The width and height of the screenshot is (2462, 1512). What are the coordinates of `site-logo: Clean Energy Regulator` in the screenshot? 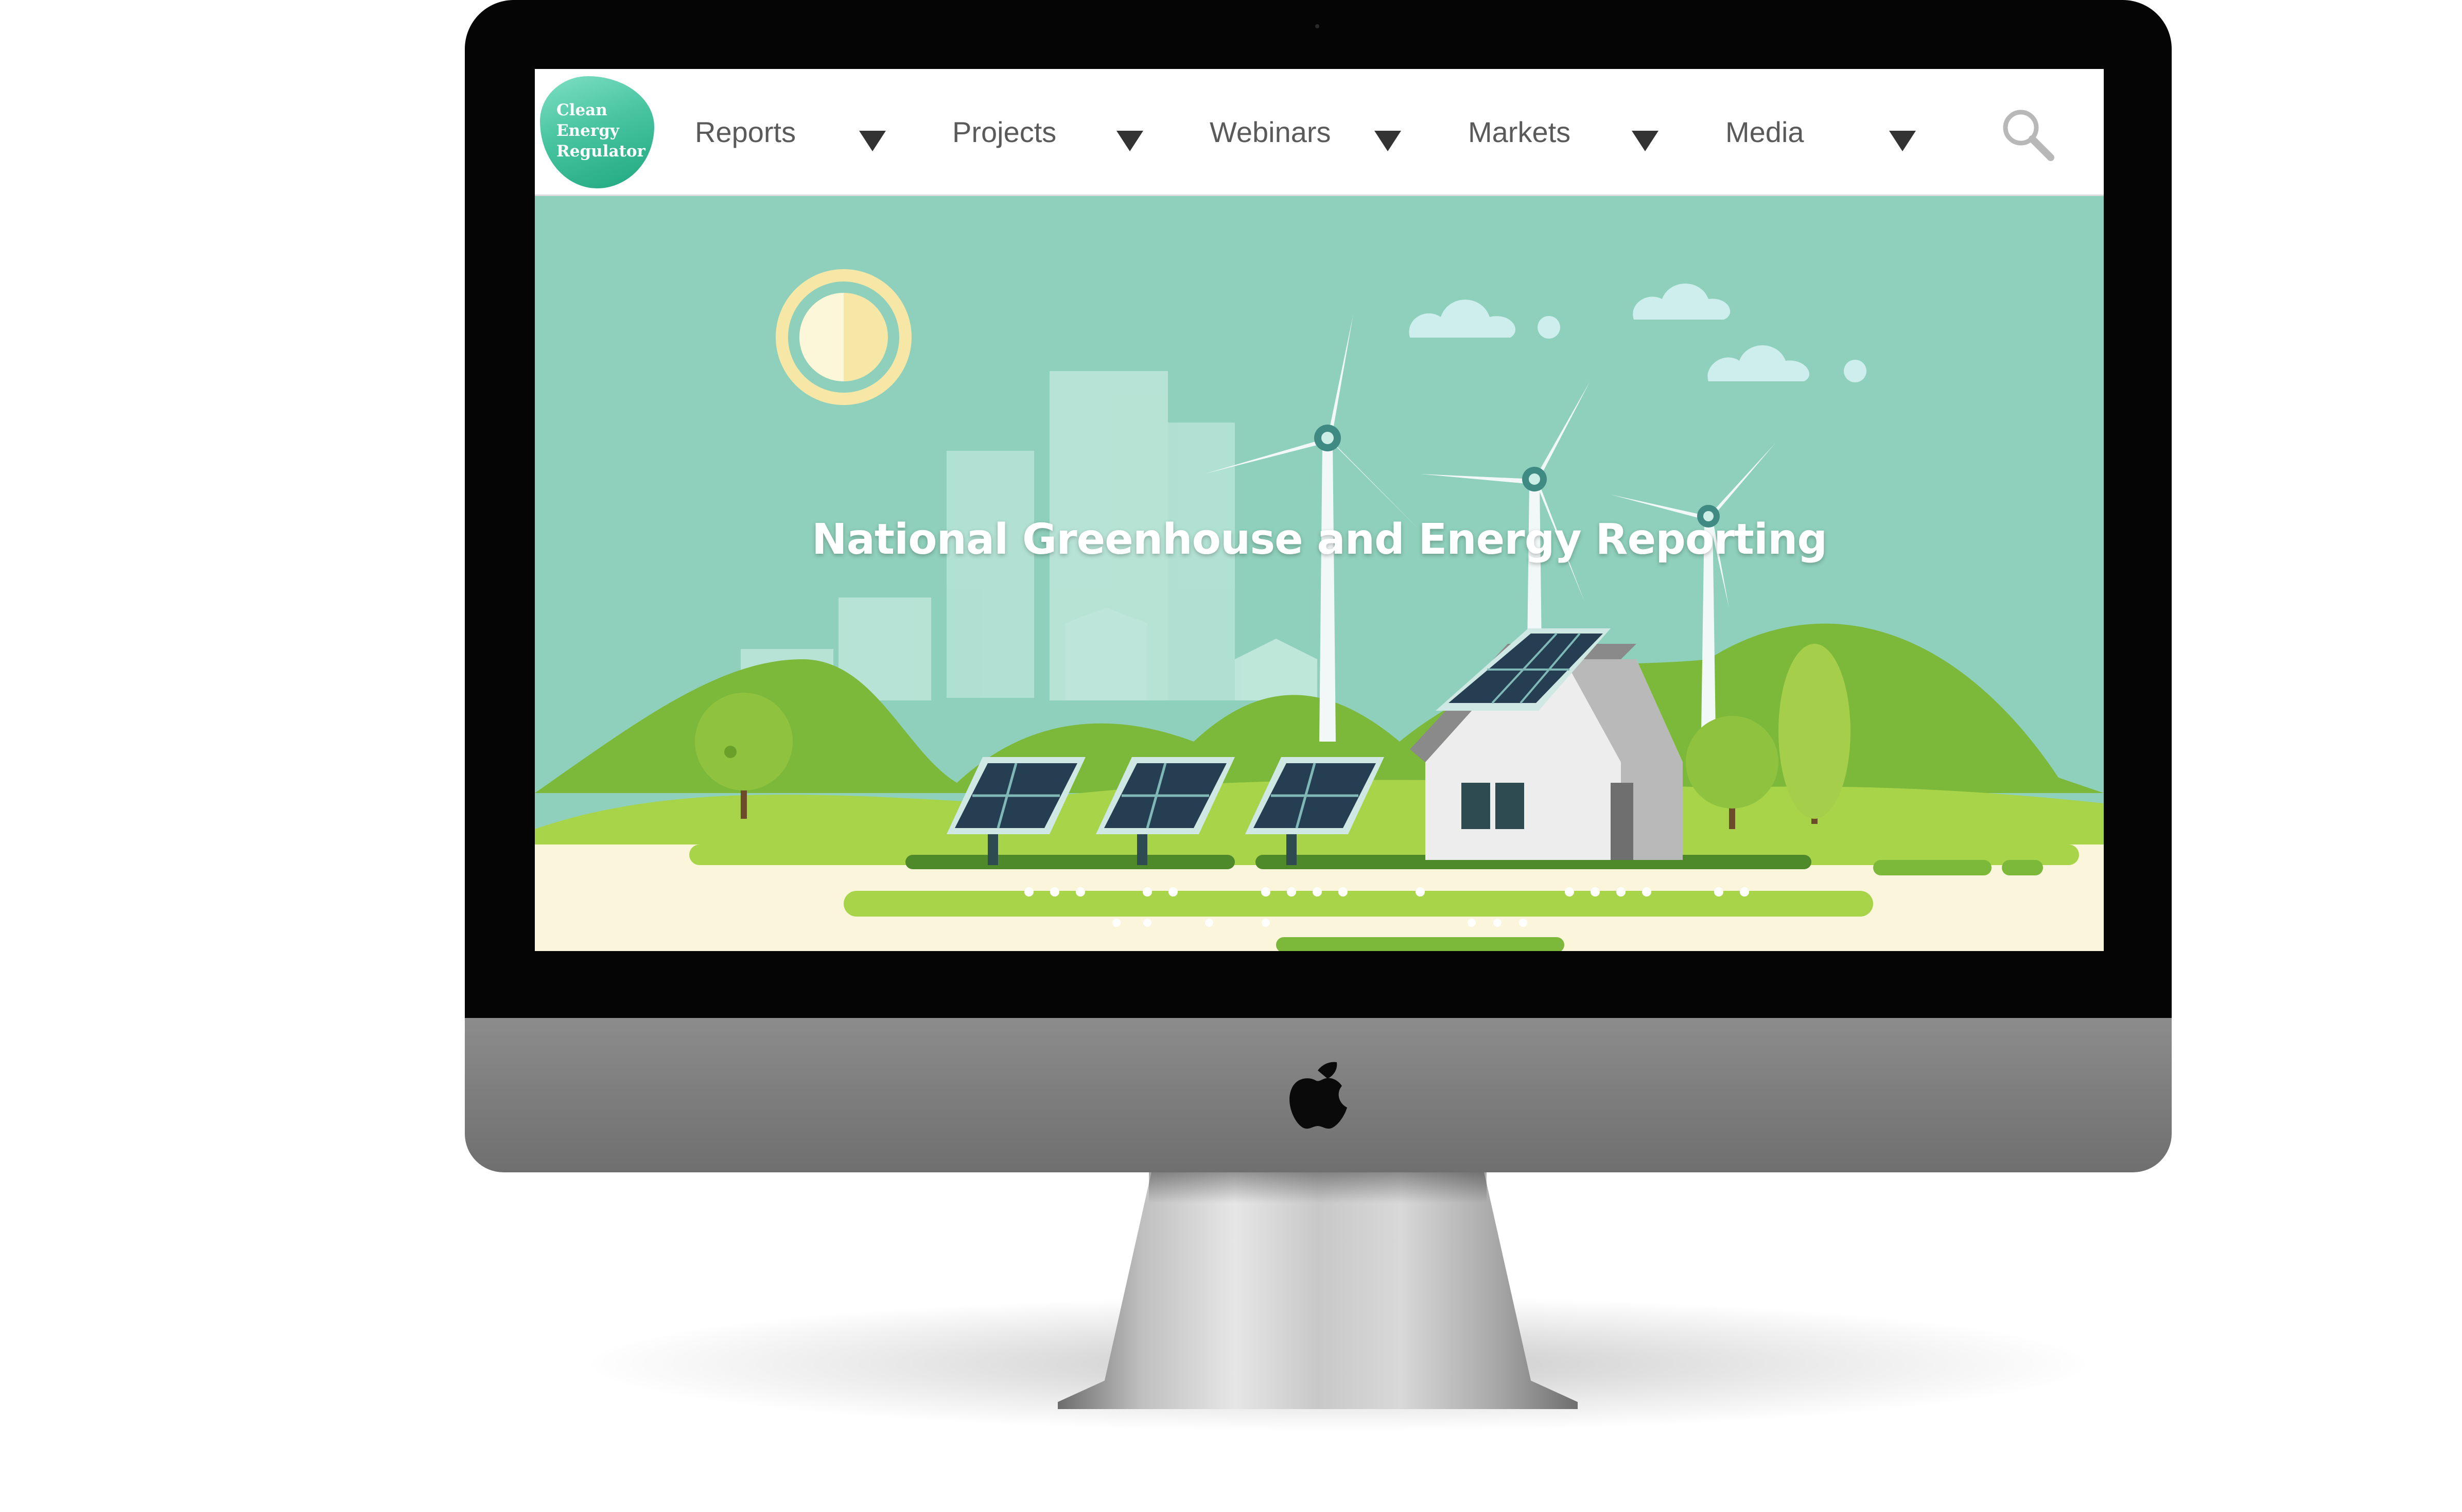 It's located at (597, 132).